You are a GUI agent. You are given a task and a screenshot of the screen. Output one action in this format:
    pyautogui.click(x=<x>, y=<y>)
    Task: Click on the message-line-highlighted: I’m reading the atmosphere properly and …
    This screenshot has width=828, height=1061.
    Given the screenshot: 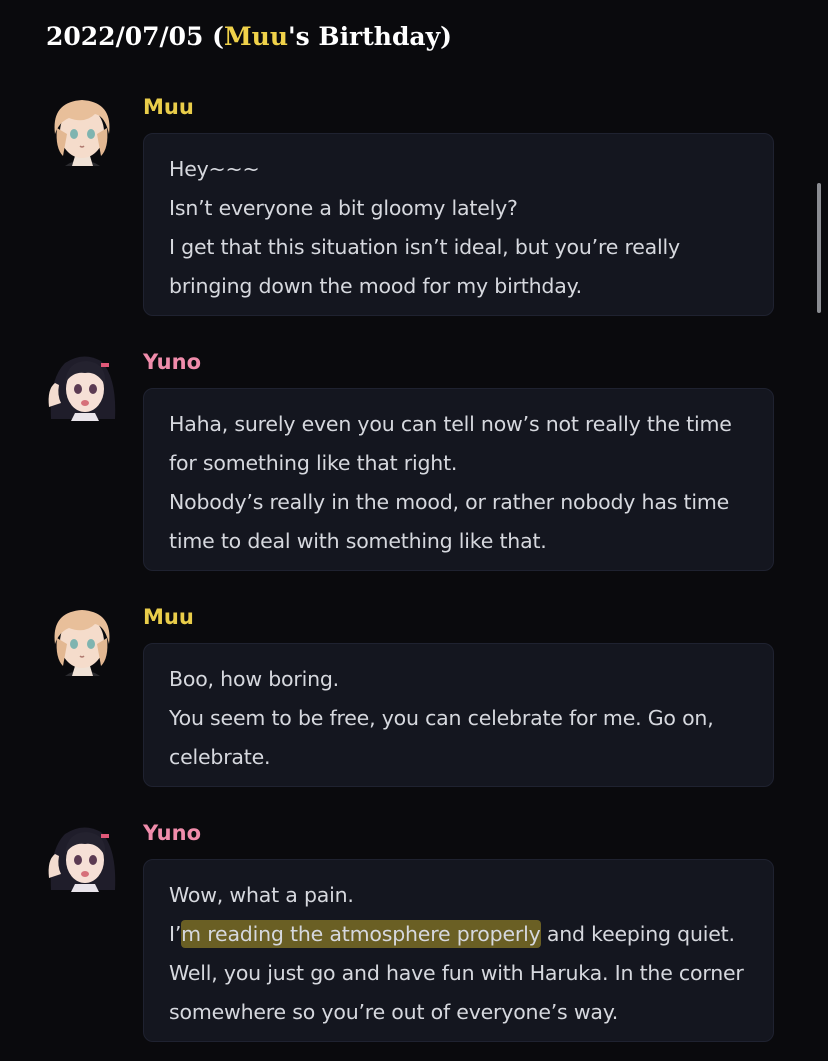 What is the action you would take?
    pyautogui.click(x=466, y=934)
    